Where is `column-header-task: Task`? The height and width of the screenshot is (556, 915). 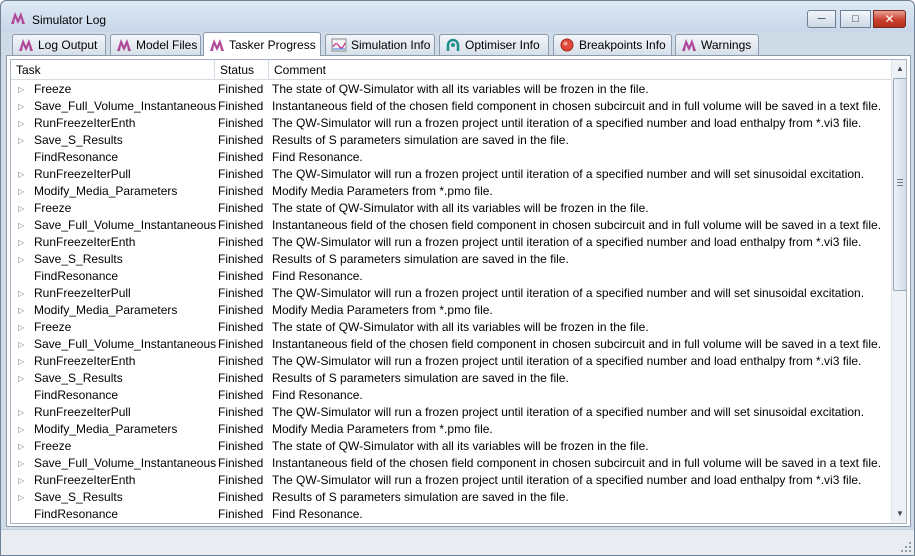
column-header-task: Task is located at coordinates (112, 70).